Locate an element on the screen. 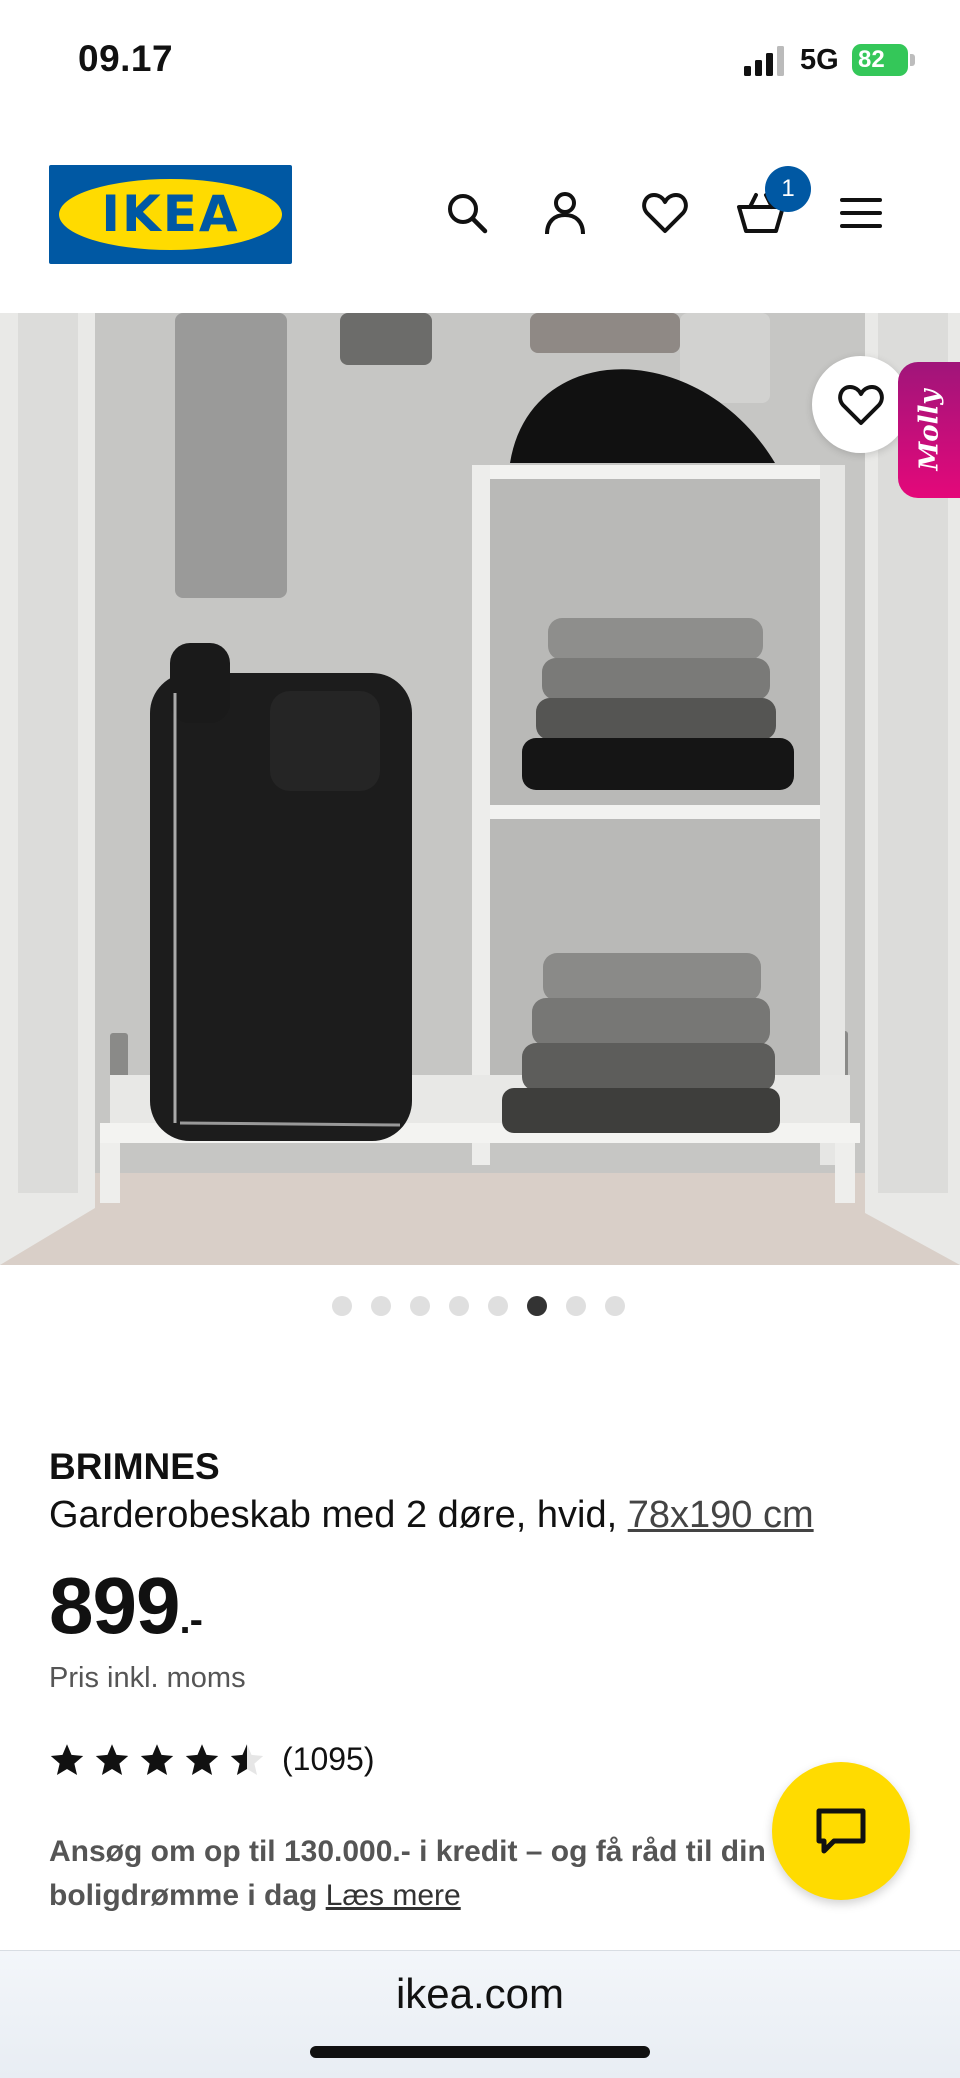  product-size-link: 78x190 cm is located at coordinates (721, 1515).